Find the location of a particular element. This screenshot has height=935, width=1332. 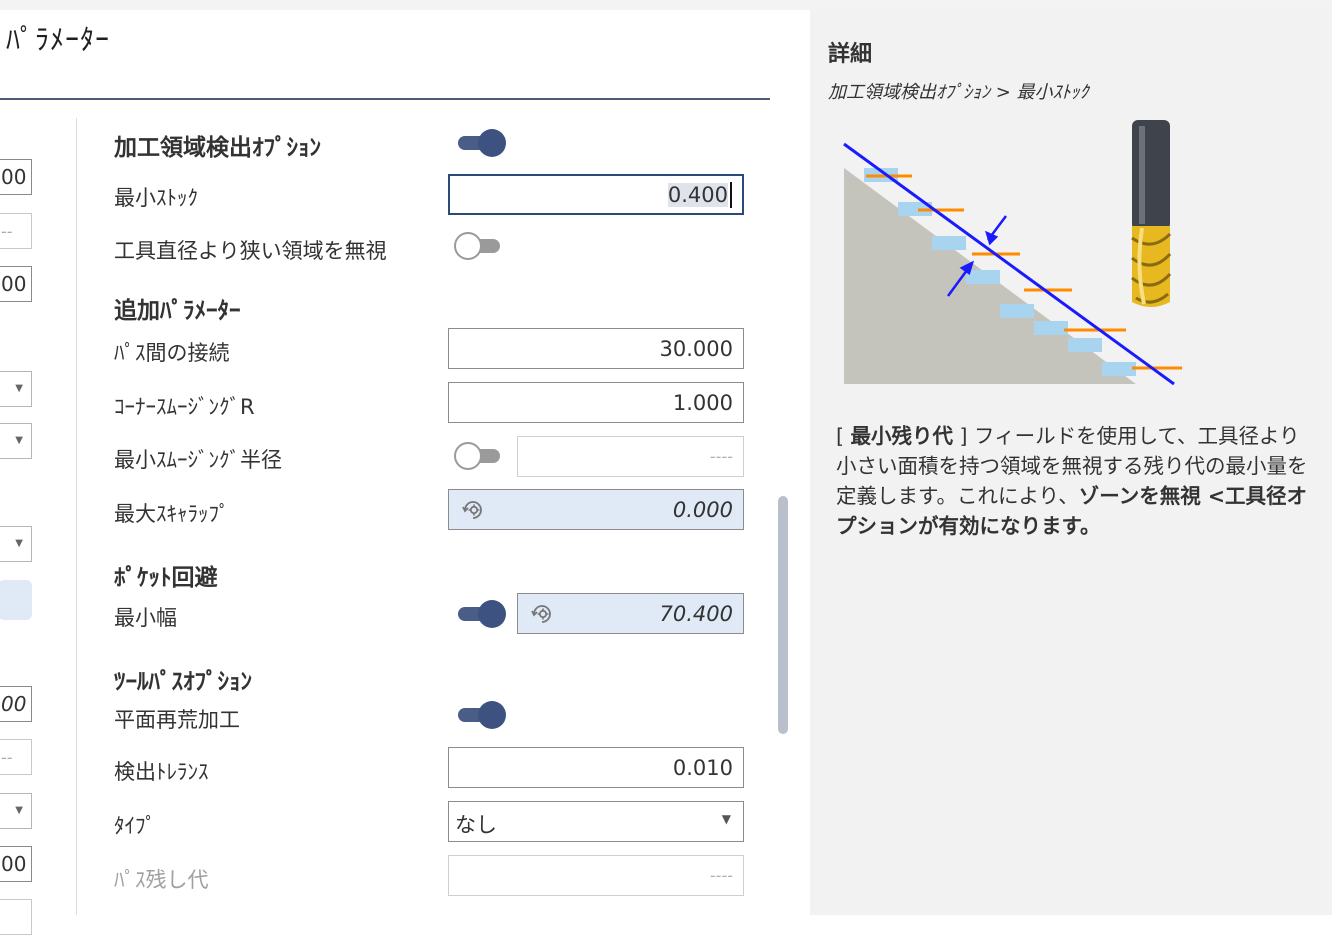

min-smoothing-toggle is located at coordinates (478, 456).